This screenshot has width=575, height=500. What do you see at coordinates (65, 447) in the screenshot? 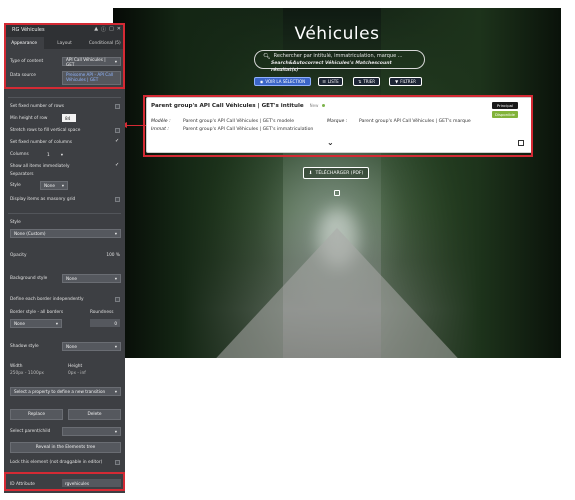
I see `reveal-in-tree-button: Reveal in the Elements tree` at bounding box center [65, 447].